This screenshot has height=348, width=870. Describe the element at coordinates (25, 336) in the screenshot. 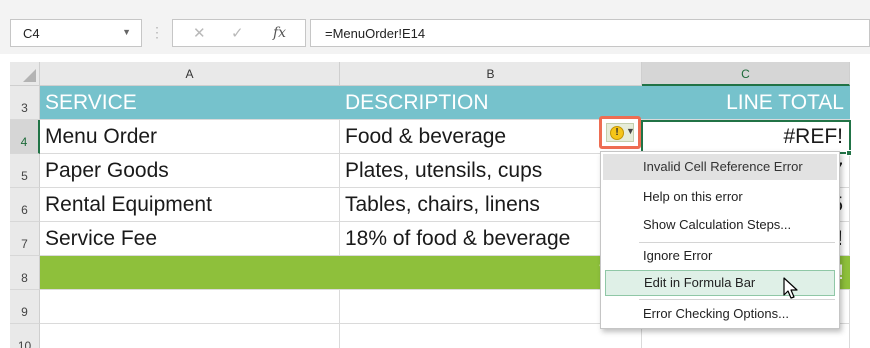

I see `row-header-10: 10` at that location.